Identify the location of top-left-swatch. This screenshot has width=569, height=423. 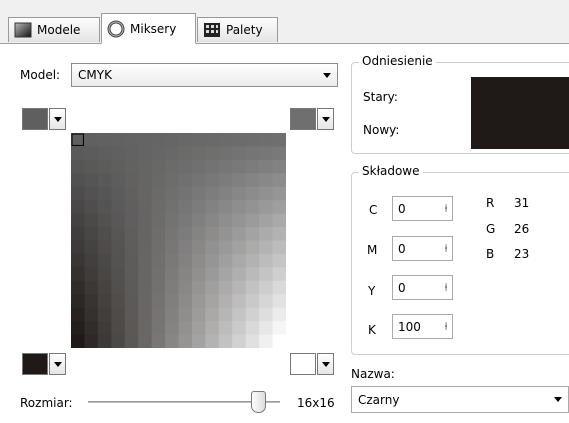
(35, 119).